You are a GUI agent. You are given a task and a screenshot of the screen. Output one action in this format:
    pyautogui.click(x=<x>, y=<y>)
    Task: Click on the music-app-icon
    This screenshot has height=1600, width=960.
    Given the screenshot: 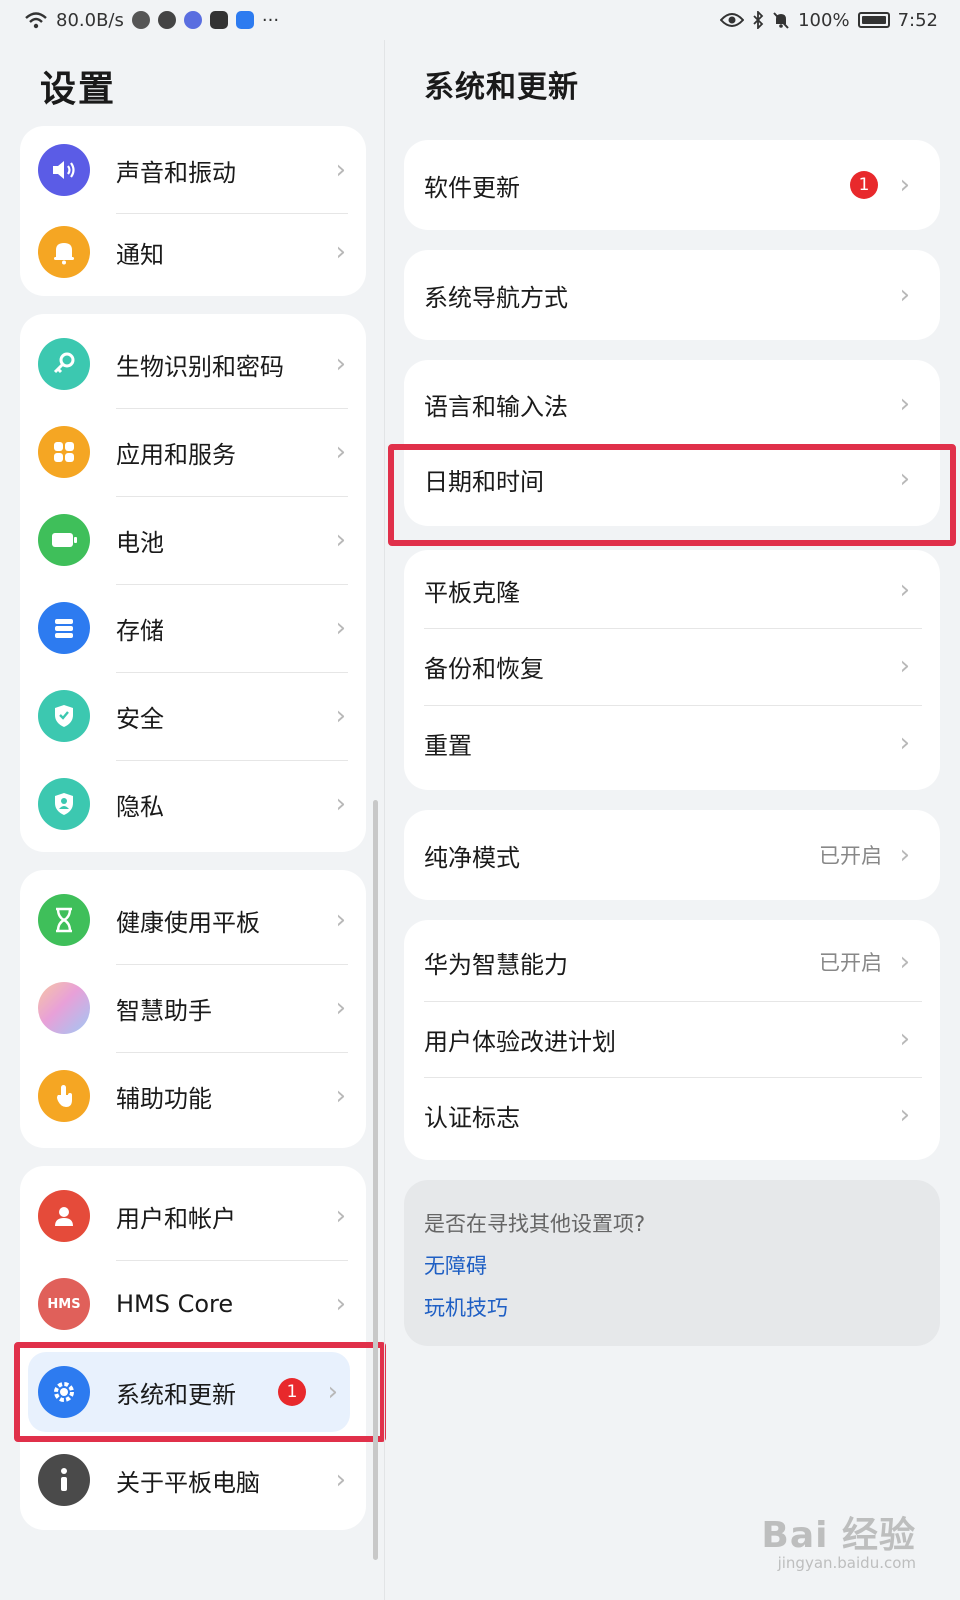 What is the action you would take?
    pyautogui.click(x=192, y=20)
    